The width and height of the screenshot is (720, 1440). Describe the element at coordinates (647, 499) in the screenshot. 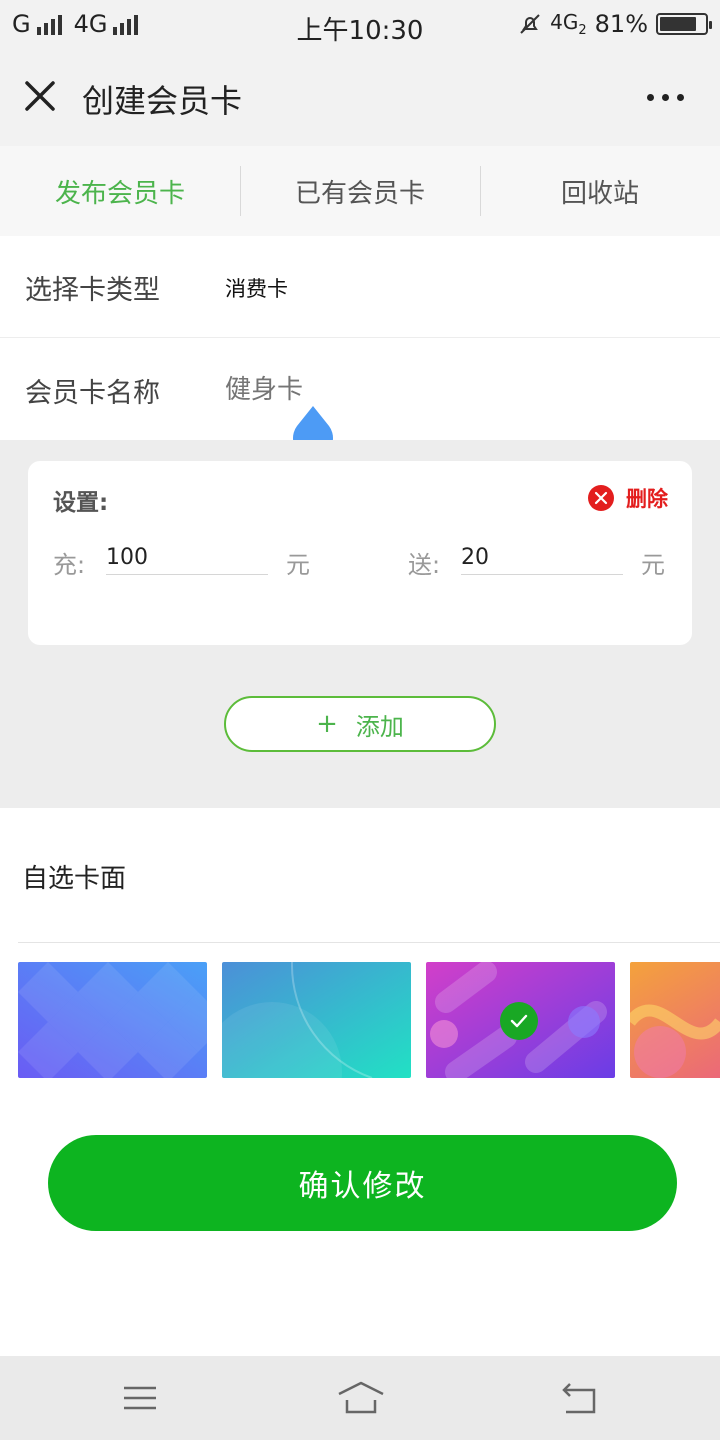

I see `delete-label: 删除` at that location.